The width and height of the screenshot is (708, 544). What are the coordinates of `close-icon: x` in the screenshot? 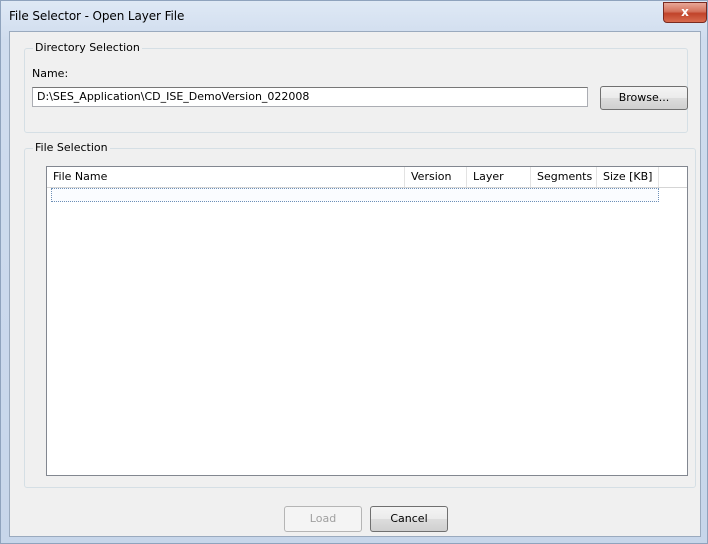 It's located at (685, 12).